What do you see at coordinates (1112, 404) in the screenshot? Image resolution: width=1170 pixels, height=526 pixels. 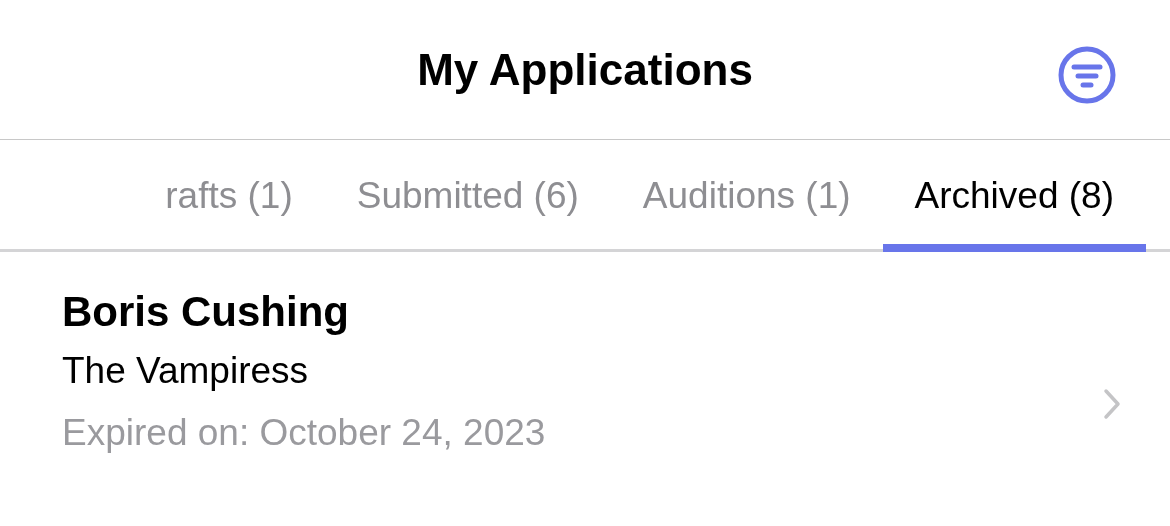 I see `chevron-icon` at bounding box center [1112, 404].